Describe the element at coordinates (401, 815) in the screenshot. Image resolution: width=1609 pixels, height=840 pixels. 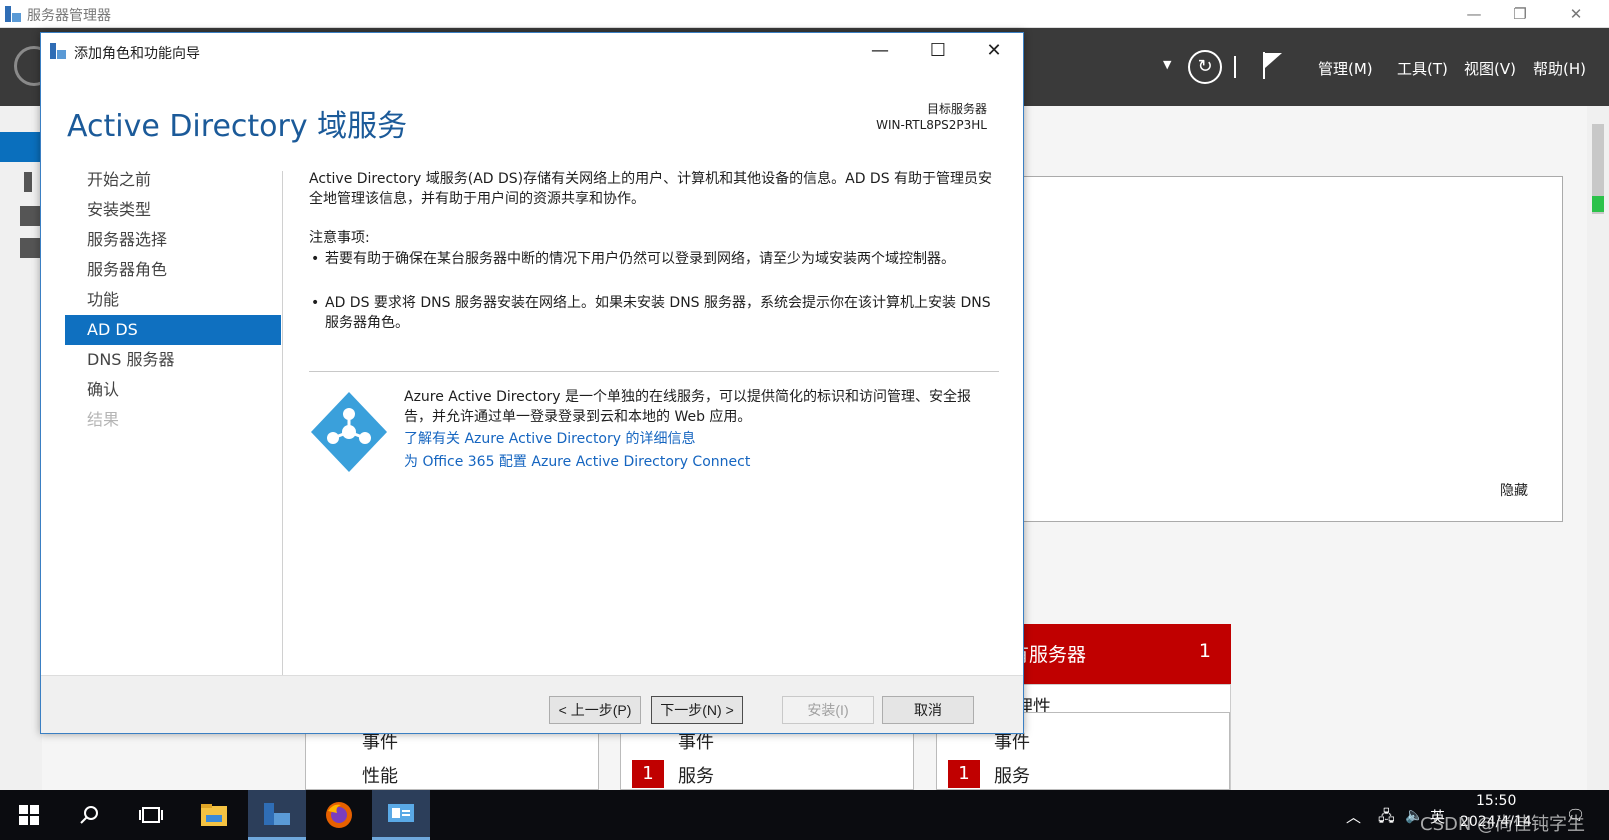
I see `control-panel-icon` at that location.